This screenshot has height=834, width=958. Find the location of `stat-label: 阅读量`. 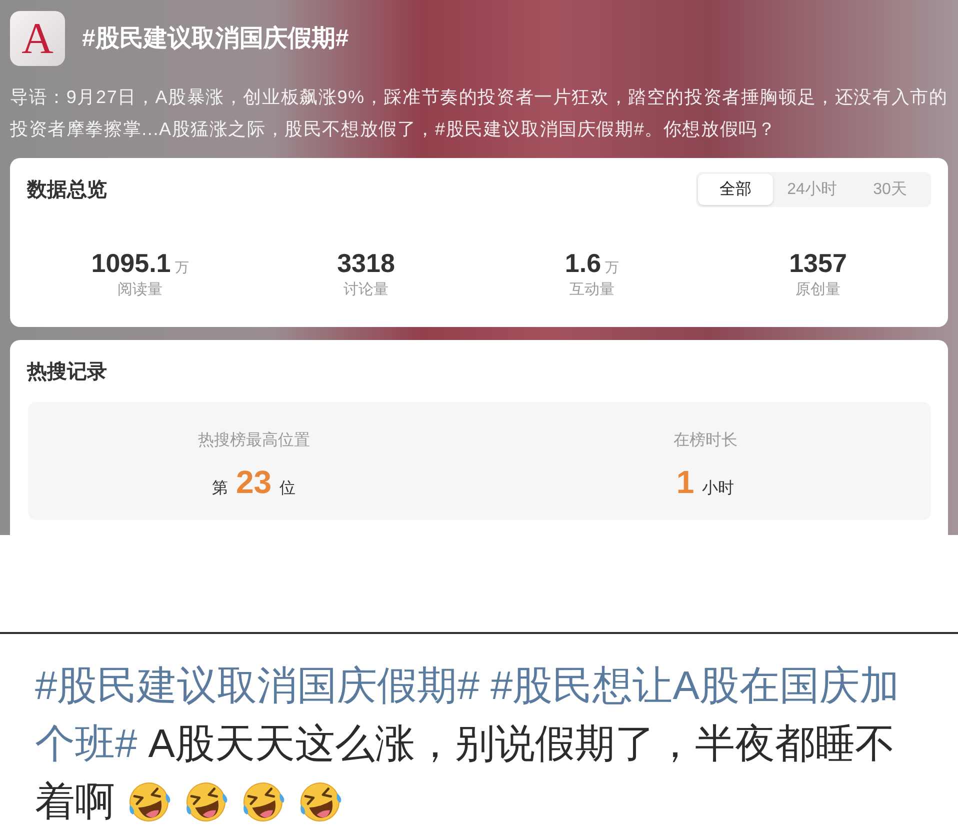

stat-label: 阅读量 is located at coordinates (140, 290).